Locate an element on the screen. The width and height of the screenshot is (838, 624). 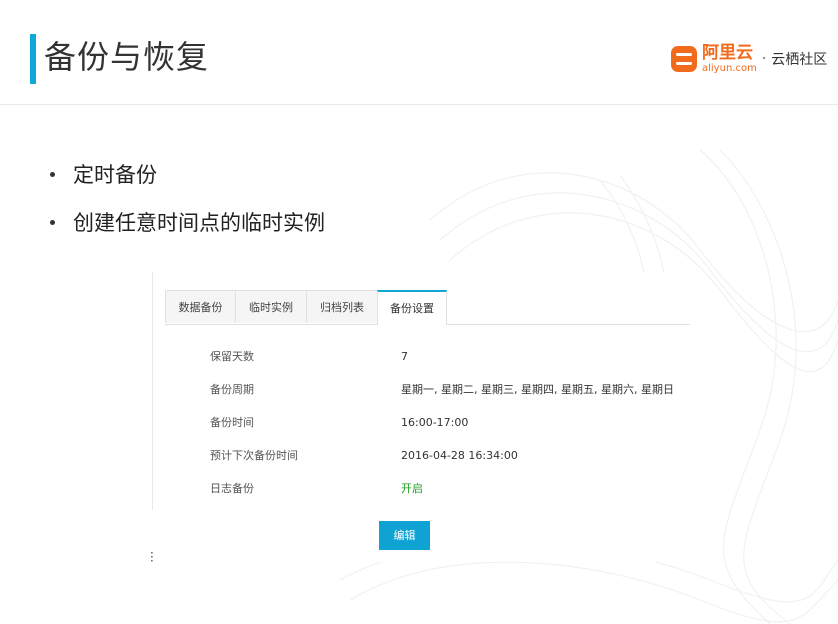
log-backup-status: 开启 is located at coordinates (412, 488).